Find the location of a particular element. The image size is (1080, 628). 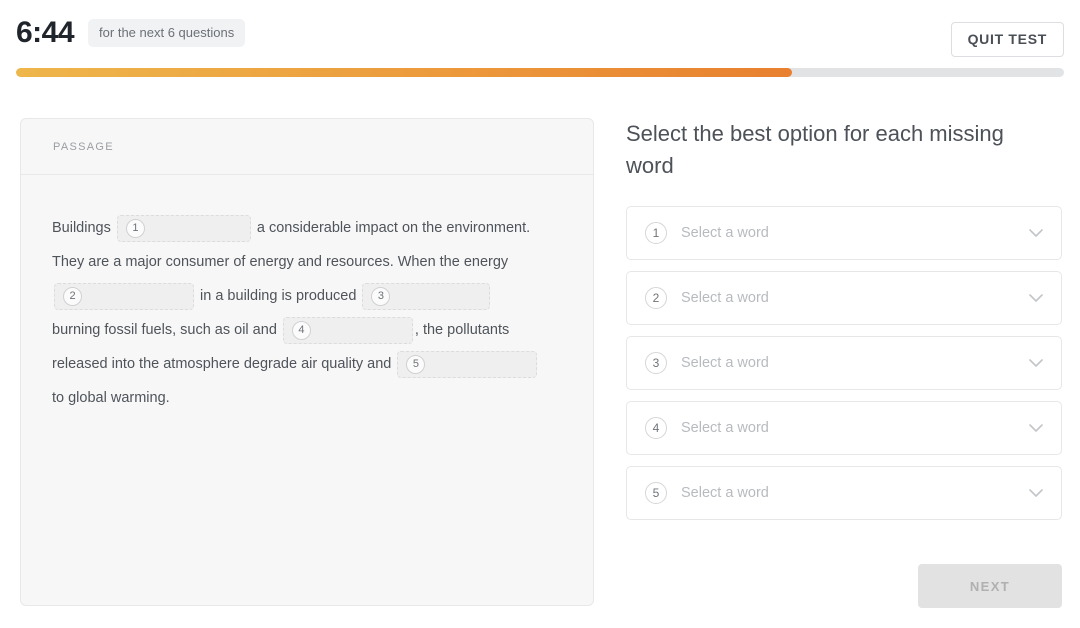

blank-number-badge: 5 is located at coordinates (416, 364).